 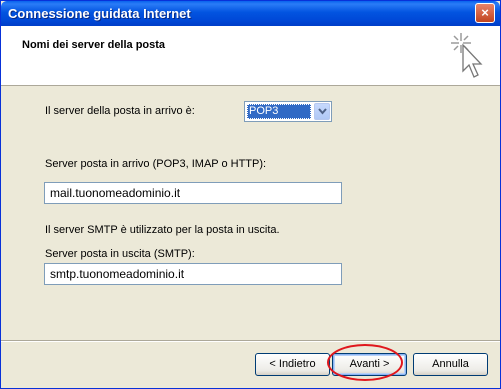 I want to click on close-icon: ×, so click(x=485, y=12).